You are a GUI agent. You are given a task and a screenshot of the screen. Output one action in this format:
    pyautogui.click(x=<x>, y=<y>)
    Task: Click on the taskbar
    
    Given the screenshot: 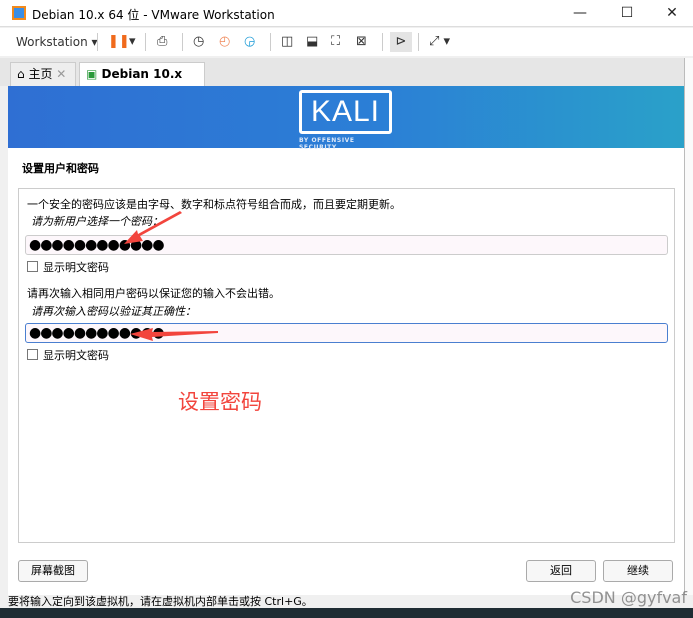 What is the action you would take?
    pyautogui.click(x=346, y=613)
    